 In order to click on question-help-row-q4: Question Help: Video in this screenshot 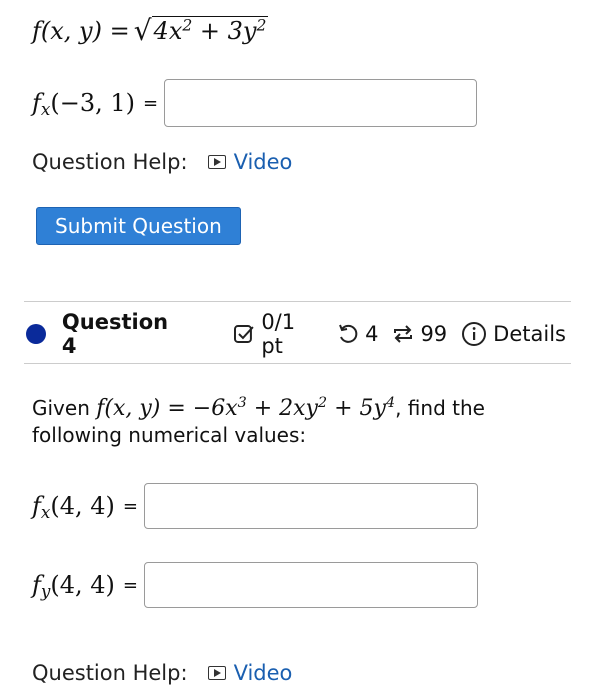, I will do `click(162, 673)`.